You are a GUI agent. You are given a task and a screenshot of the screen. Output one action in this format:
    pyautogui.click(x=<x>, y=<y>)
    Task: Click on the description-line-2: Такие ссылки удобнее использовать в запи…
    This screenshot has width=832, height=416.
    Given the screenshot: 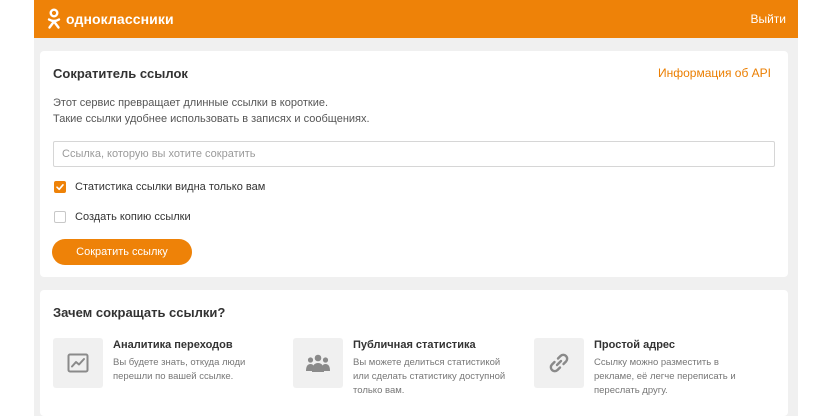 What is the action you would take?
    pyautogui.click(x=211, y=119)
    